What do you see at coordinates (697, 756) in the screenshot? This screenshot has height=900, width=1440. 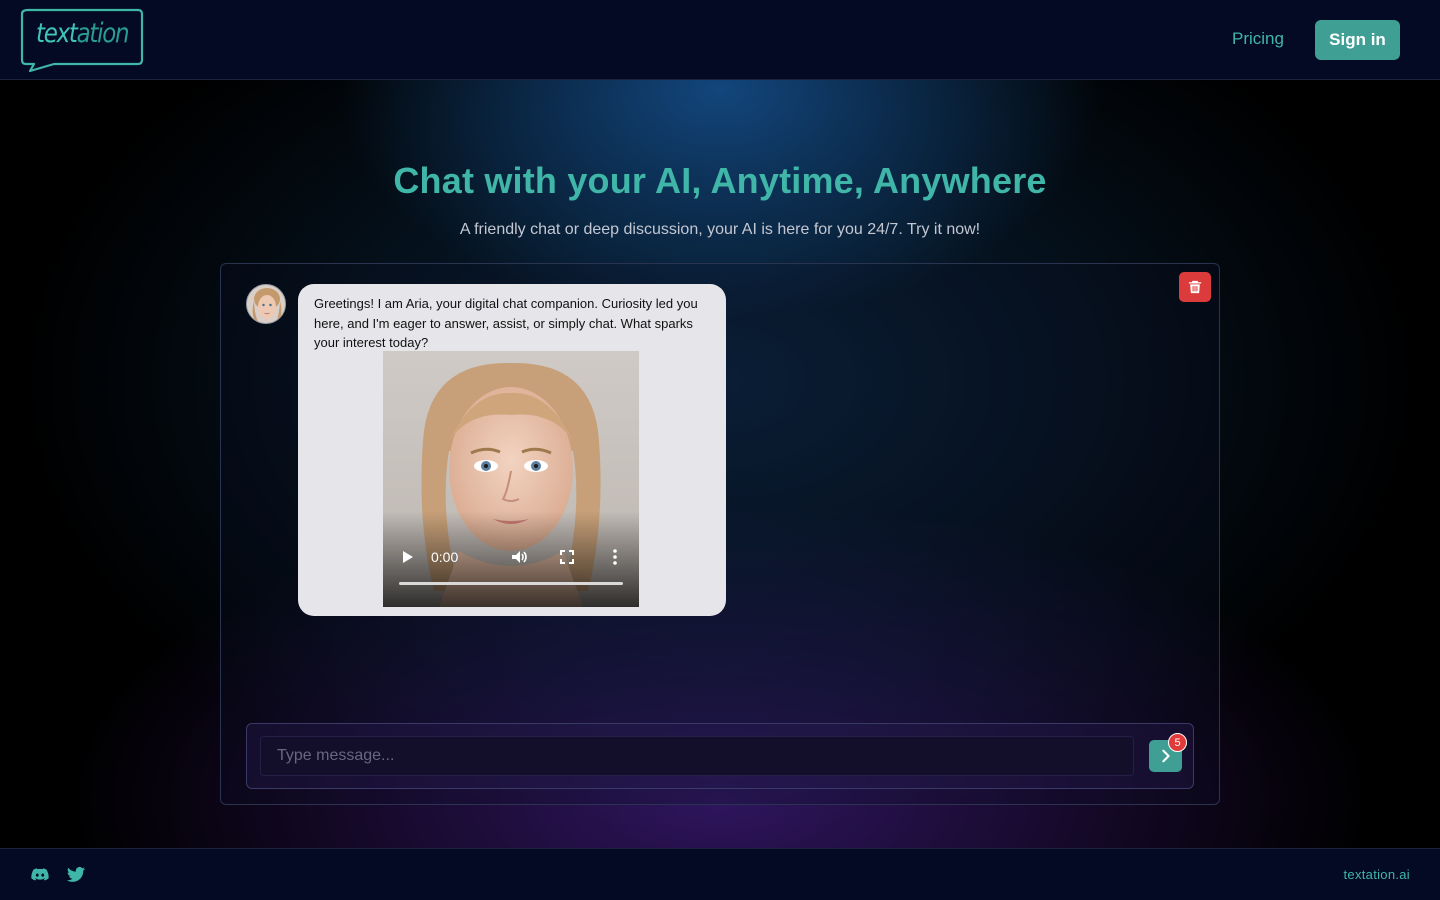 I see `message-input` at bounding box center [697, 756].